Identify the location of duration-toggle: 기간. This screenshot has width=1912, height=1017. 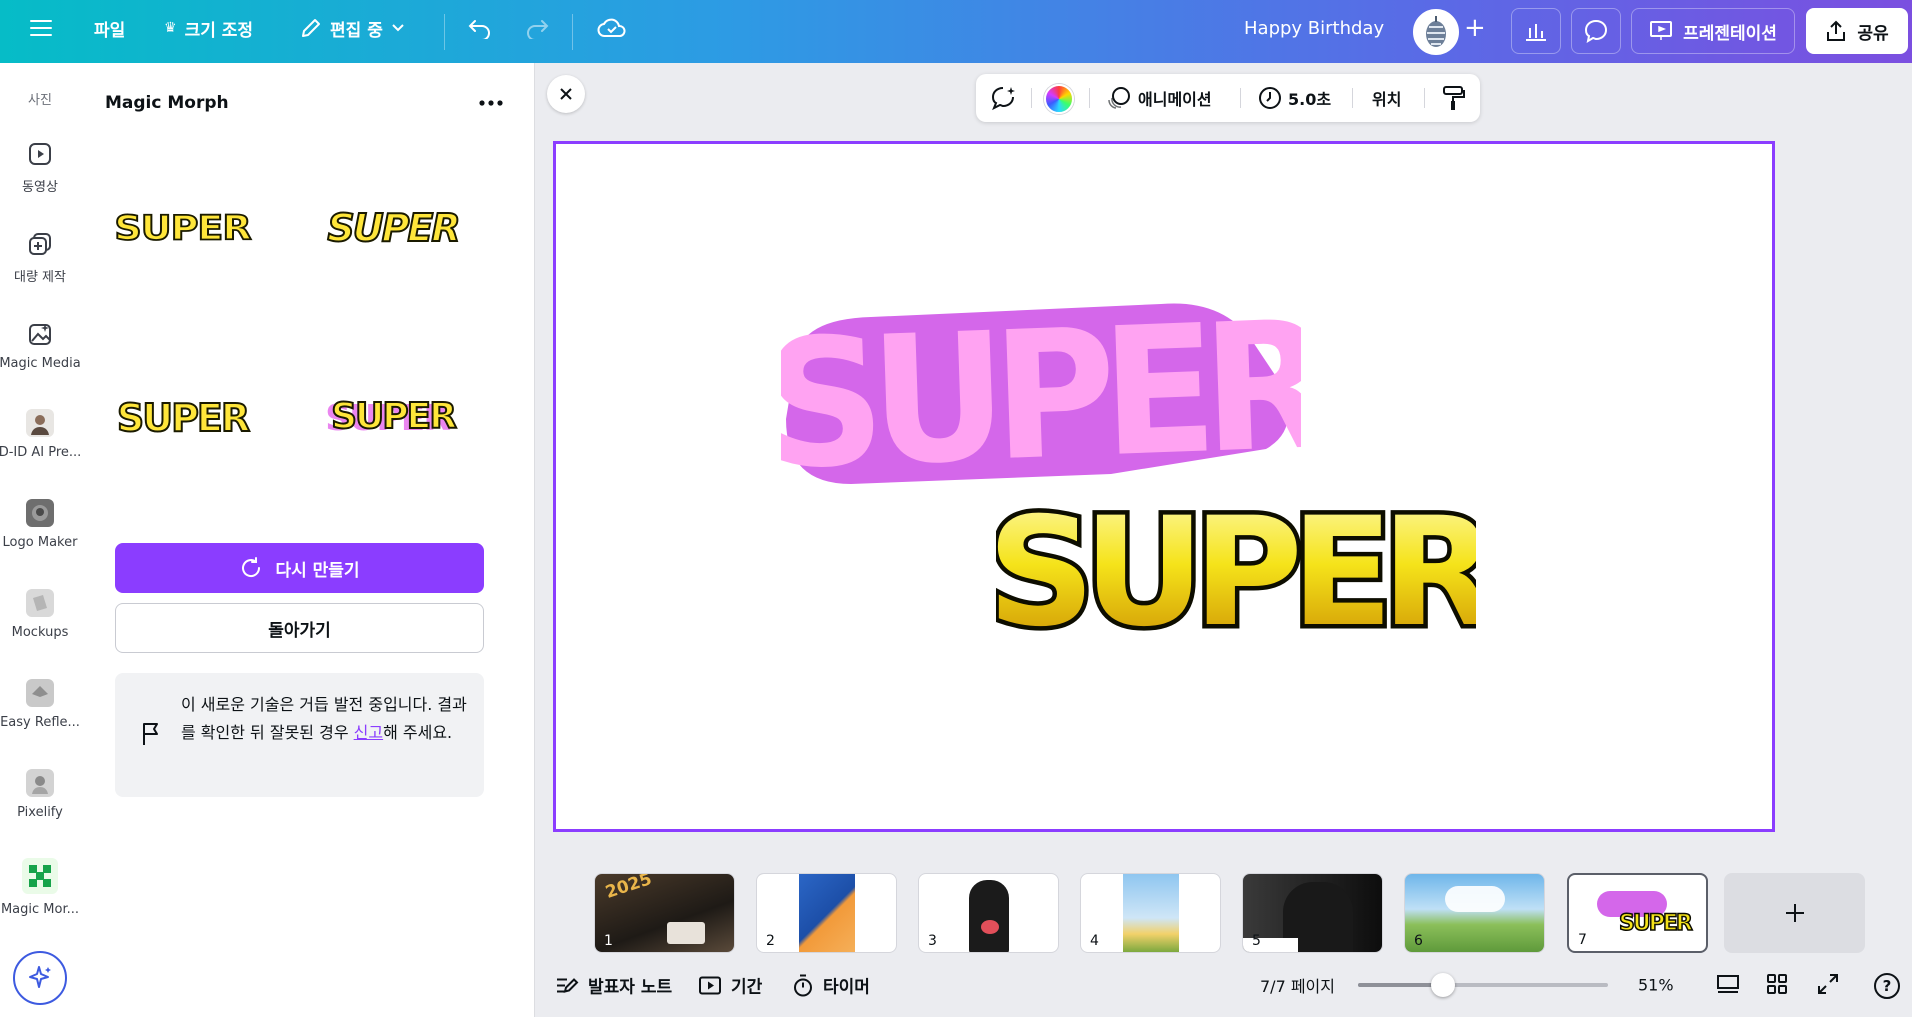
(730, 985).